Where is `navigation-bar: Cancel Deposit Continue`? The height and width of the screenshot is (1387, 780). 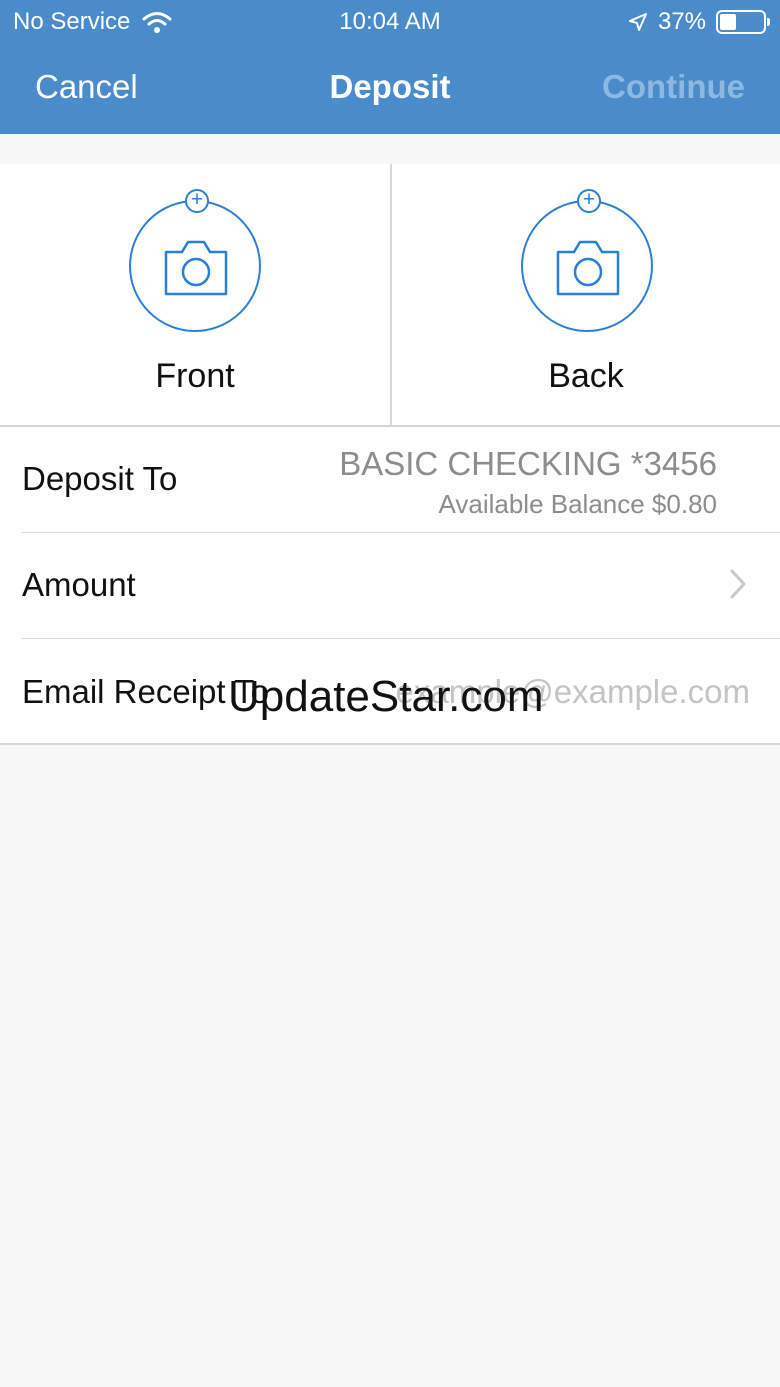 navigation-bar: Cancel Deposit Continue is located at coordinates (390, 88).